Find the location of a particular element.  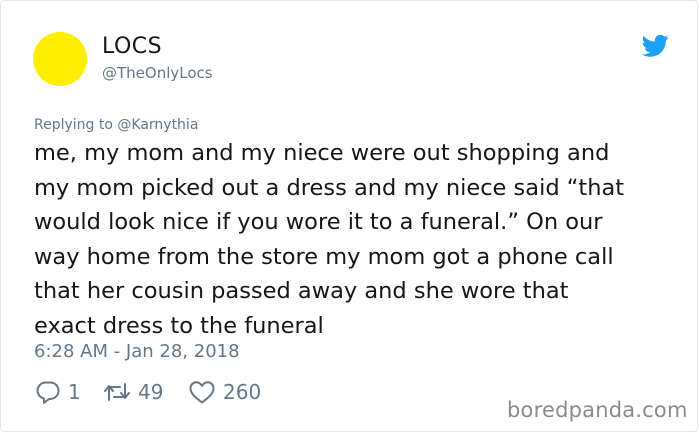

retweet-button: 49 is located at coordinates (133, 392).